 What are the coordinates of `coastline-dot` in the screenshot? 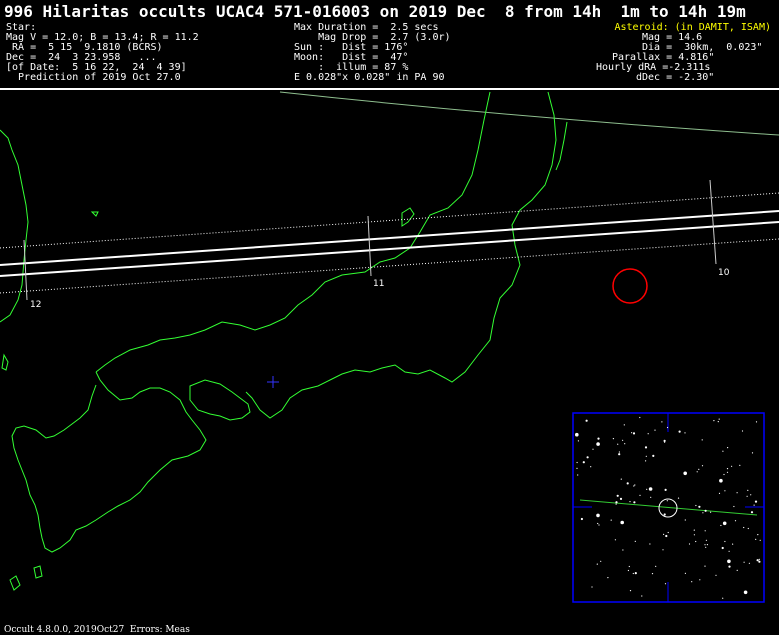 It's located at (94, 214).